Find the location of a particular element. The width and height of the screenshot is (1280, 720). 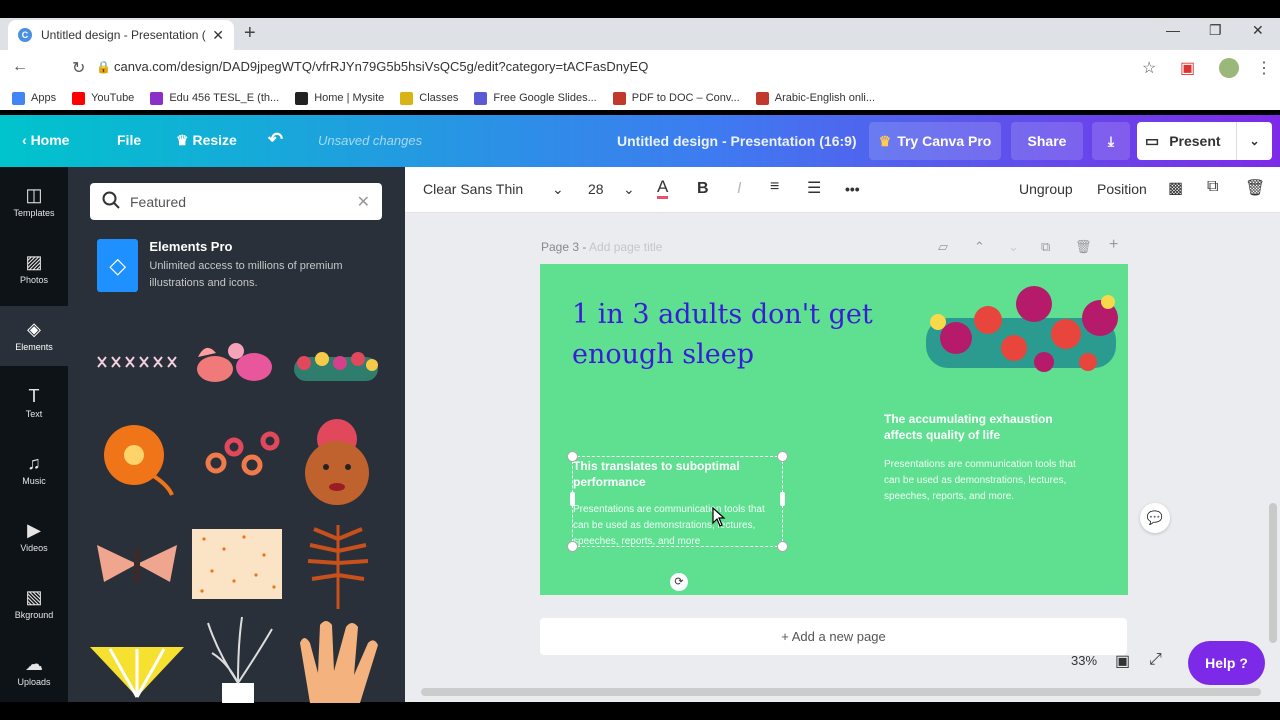

minimize-icon: — is located at coordinates (1173, 30).